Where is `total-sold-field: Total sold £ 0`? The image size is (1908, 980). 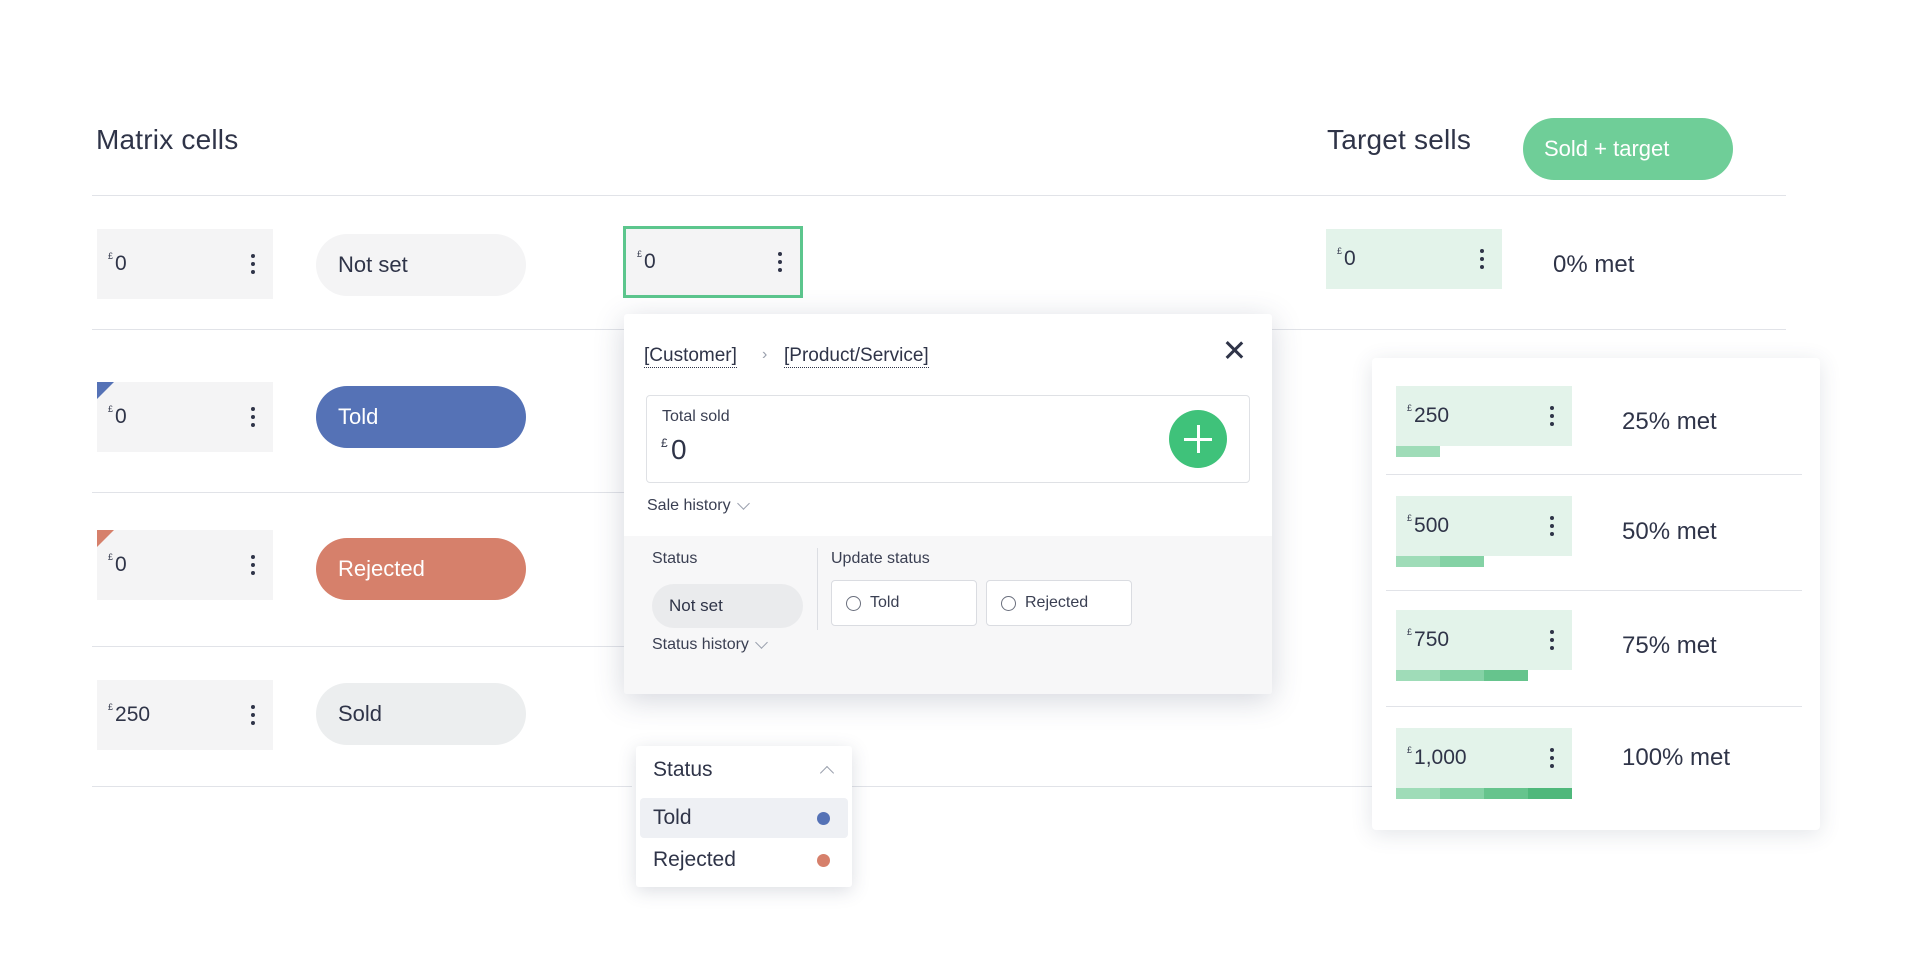 total-sold-field: Total sold £ 0 is located at coordinates (948, 439).